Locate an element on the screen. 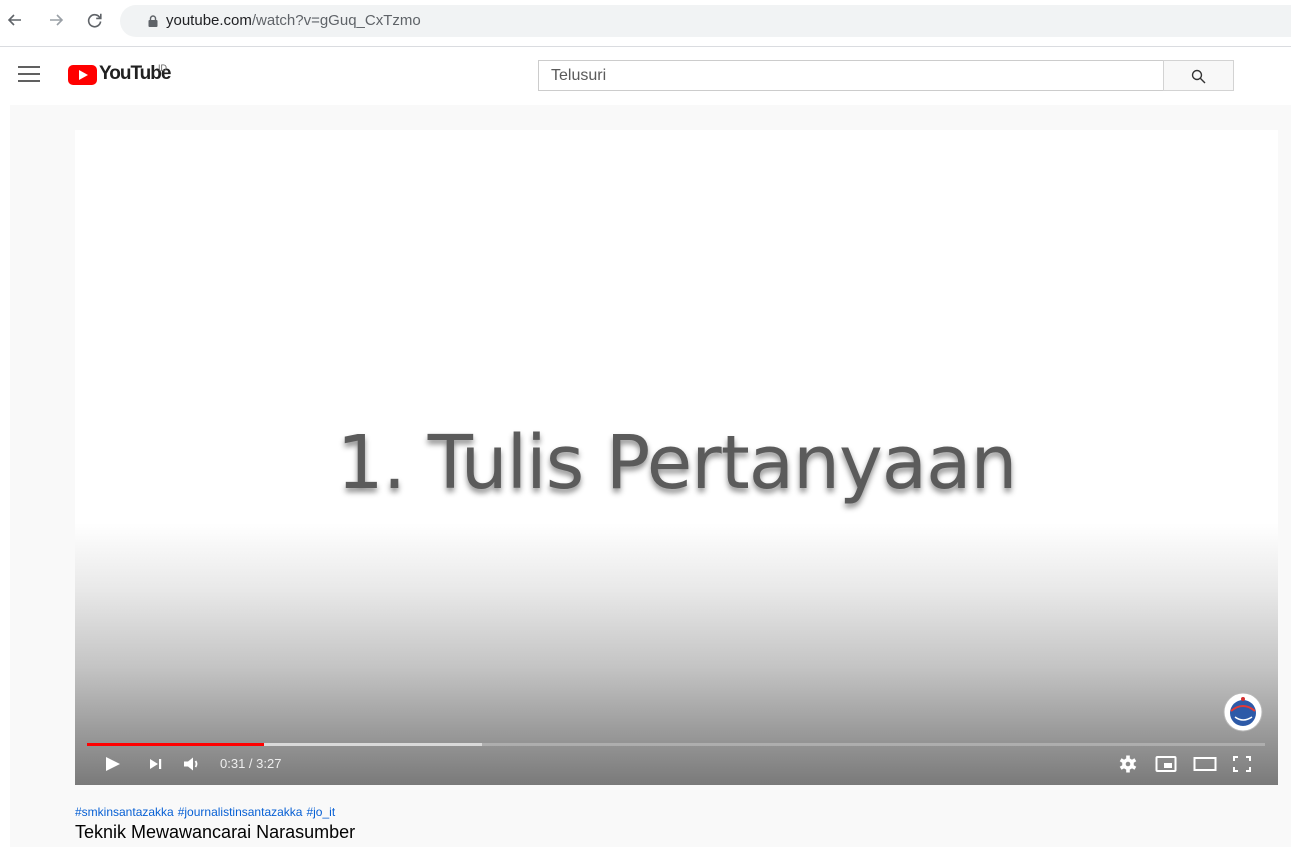 This screenshot has height=847, width=1291. miniplayer-icon is located at coordinates (1166, 764).